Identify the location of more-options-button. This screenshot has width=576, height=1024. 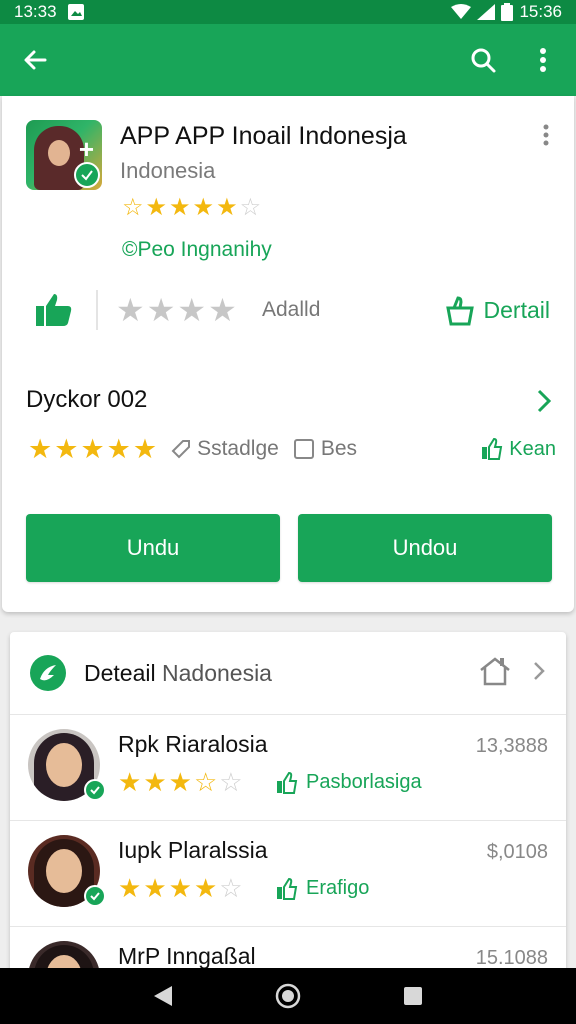
(543, 60).